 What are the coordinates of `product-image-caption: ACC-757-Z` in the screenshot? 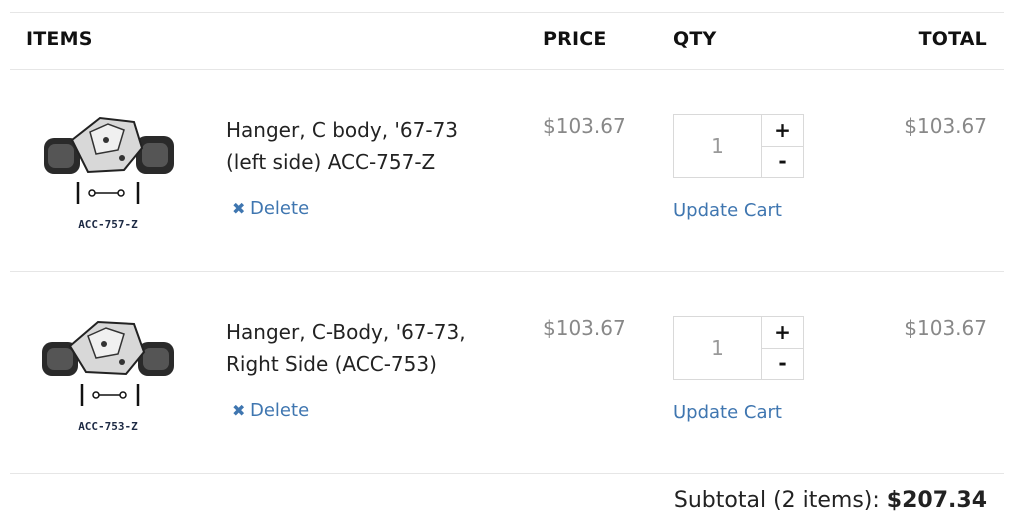 It's located at (108, 224).